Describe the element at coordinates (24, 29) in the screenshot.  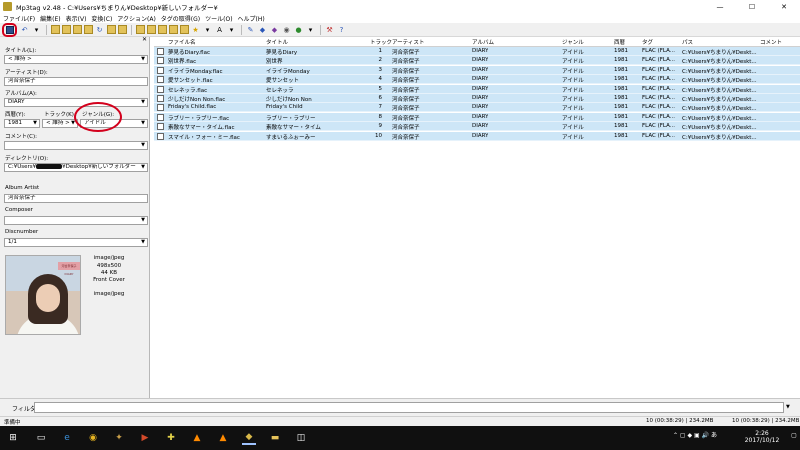
I see `undo-icon: ↶` at that location.